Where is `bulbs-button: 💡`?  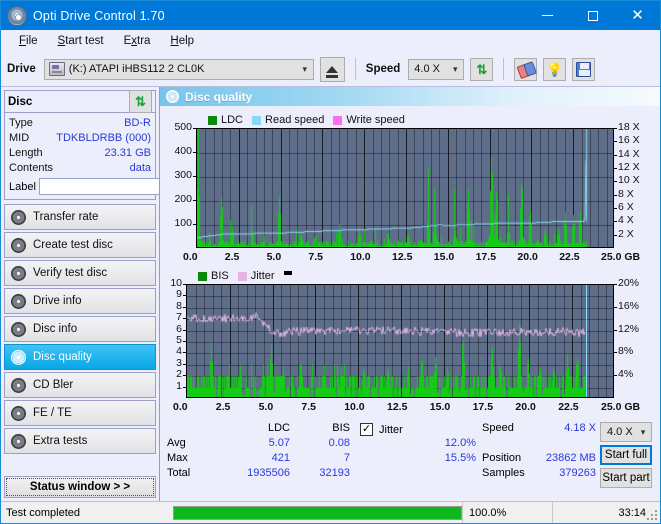
bulbs-button: 💡 is located at coordinates (555, 69).